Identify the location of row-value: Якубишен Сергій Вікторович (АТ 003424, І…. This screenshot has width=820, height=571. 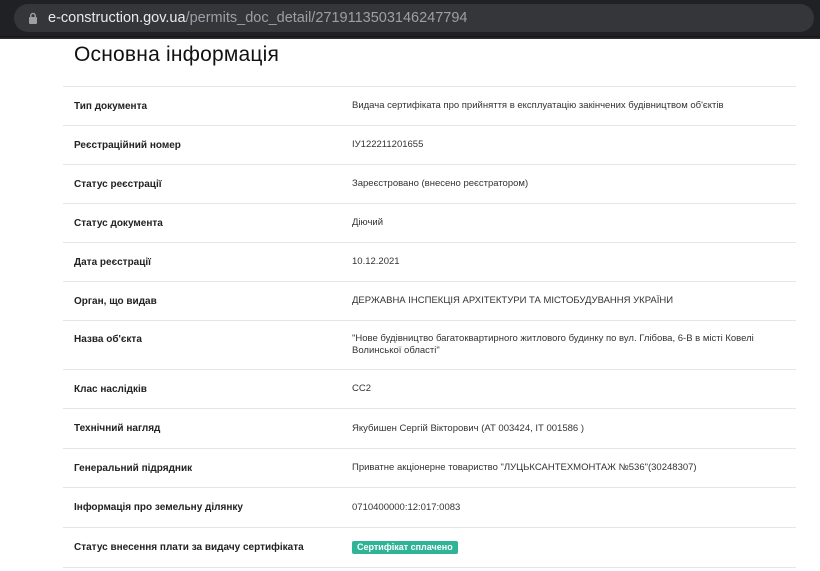
(468, 428).